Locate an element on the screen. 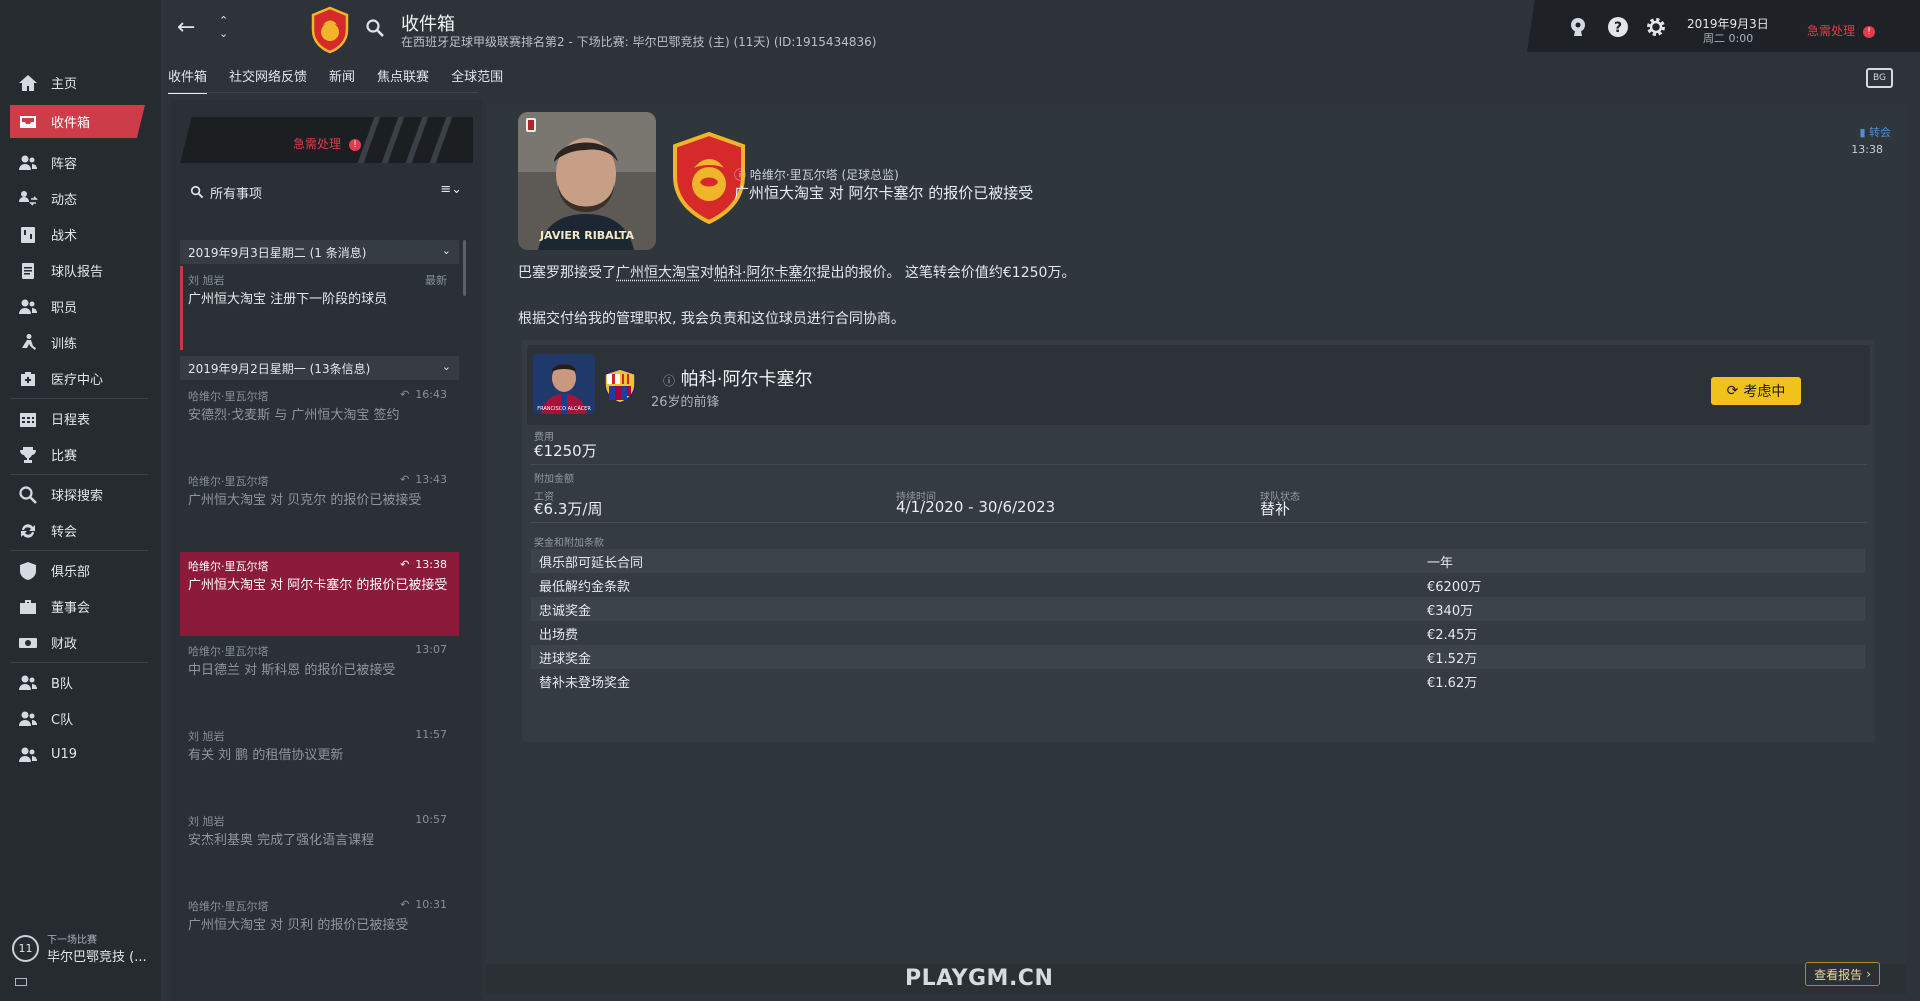 The width and height of the screenshot is (1920, 1001). minimize-icon is located at coordinates (21, 982).